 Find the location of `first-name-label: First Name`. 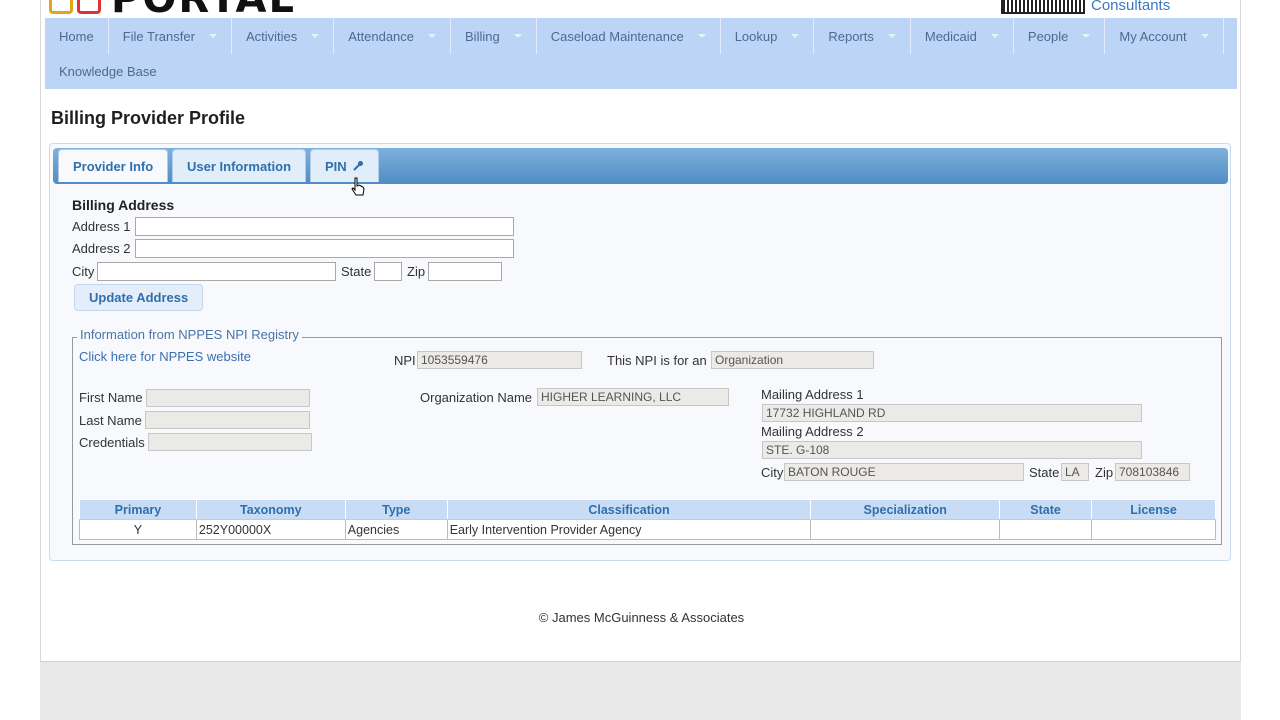

first-name-label: First Name is located at coordinates (111, 397).